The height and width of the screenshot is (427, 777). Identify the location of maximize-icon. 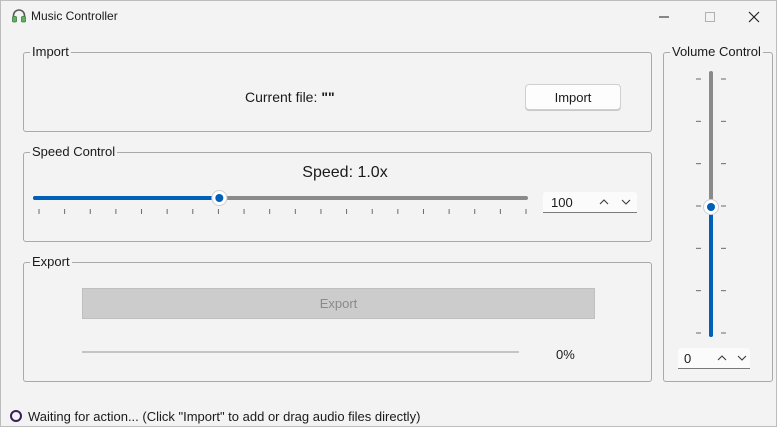
(710, 16).